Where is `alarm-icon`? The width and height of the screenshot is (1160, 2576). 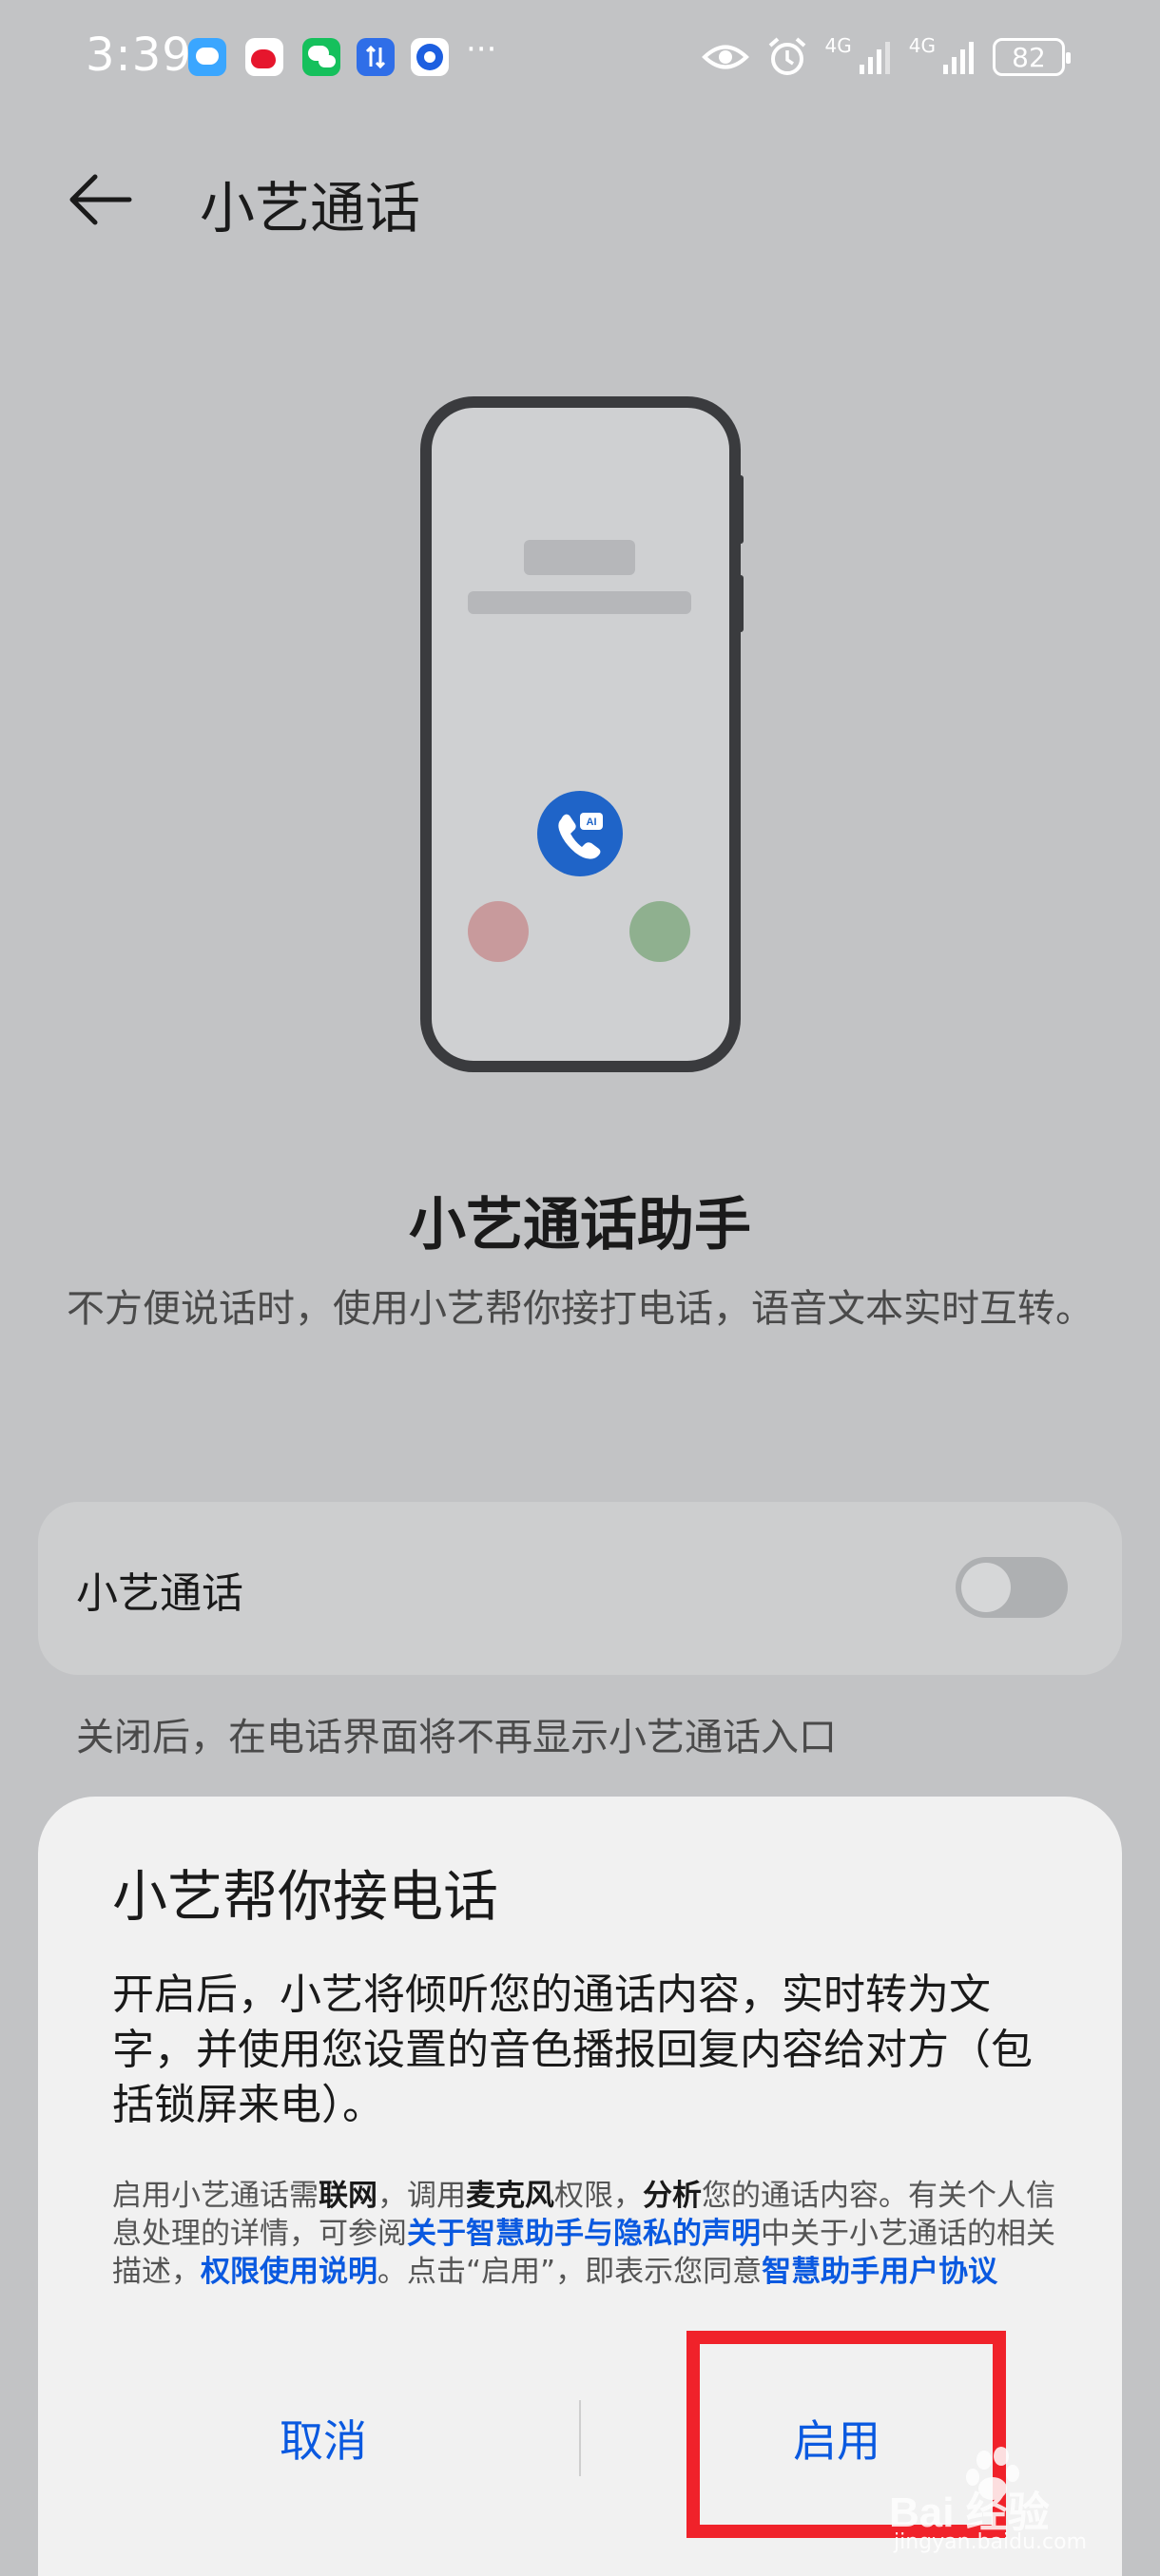
alarm-icon is located at coordinates (786, 56).